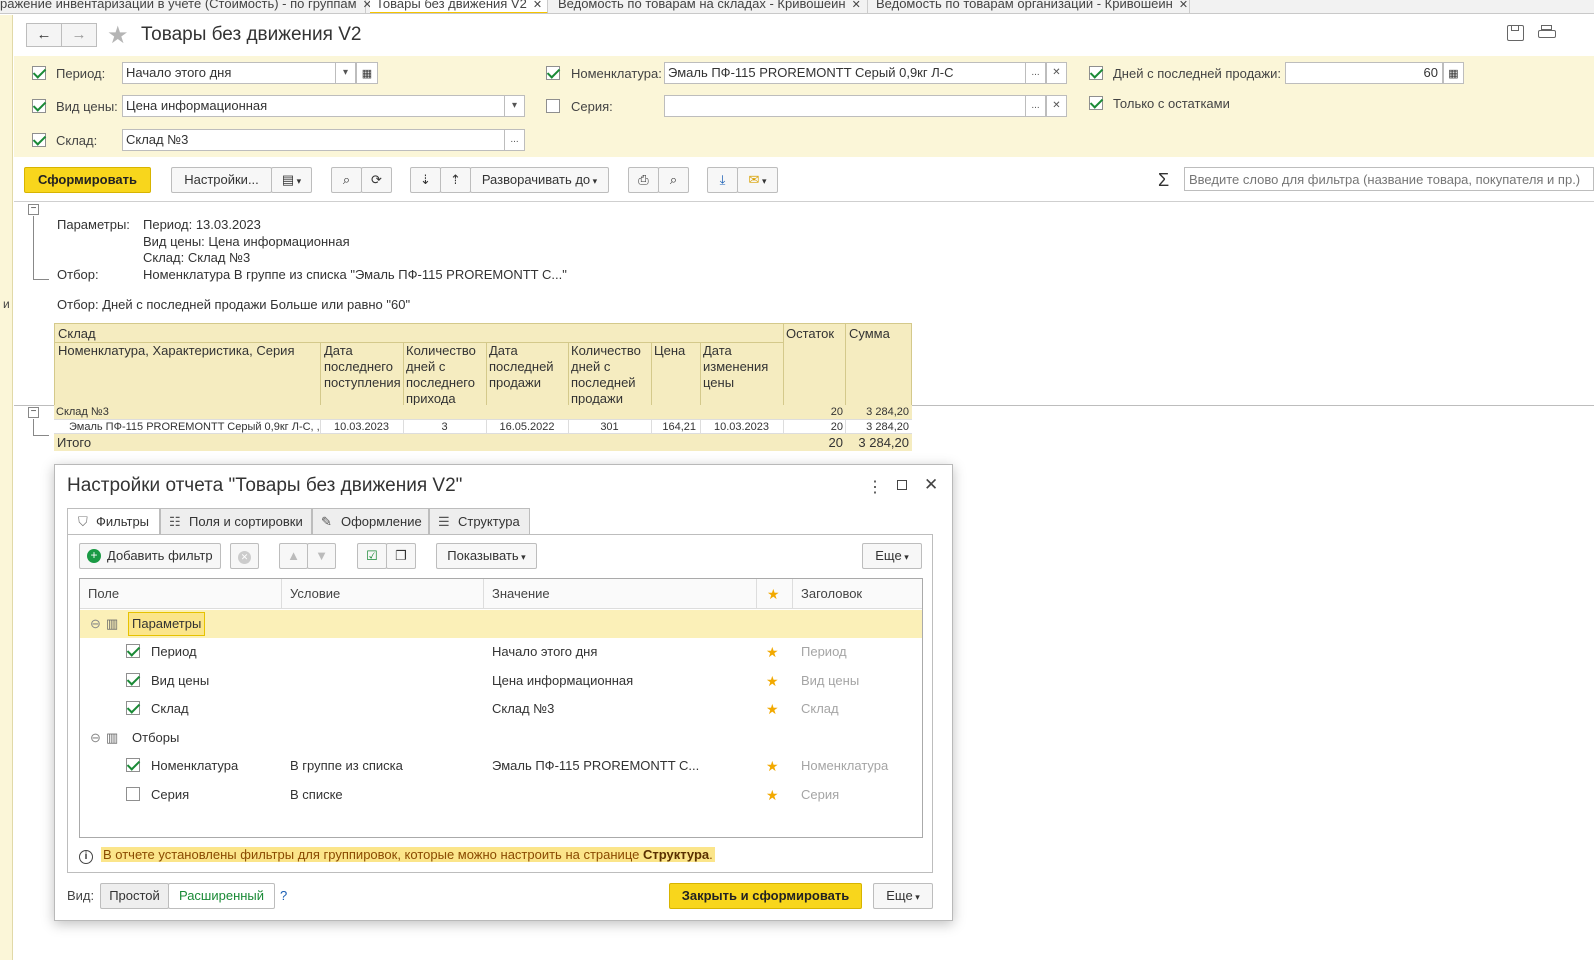 The image size is (1594, 960). What do you see at coordinates (33, 412) in the screenshot?
I see `collapse-group-icon: −` at bounding box center [33, 412].